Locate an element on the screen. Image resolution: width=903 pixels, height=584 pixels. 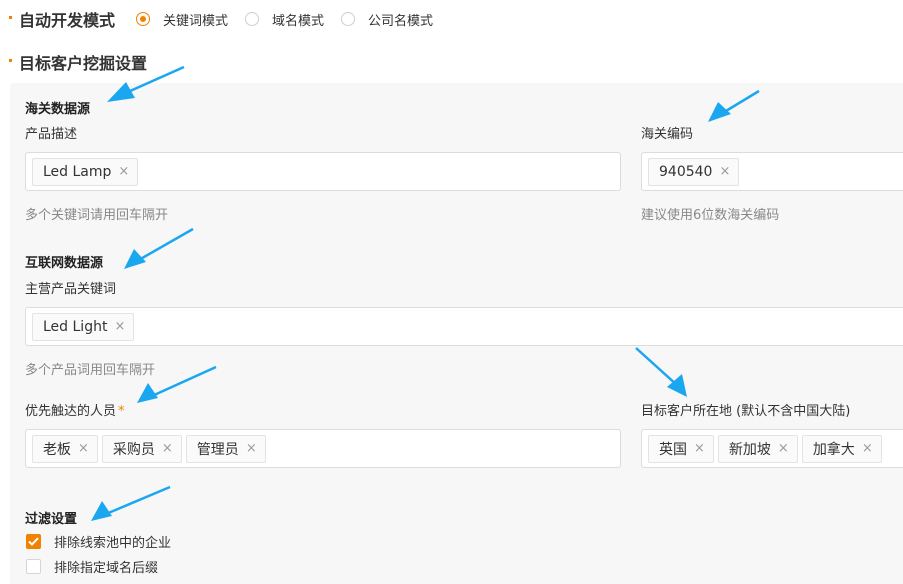
hs-code-label: 海关编码 is located at coordinates (667, 134).